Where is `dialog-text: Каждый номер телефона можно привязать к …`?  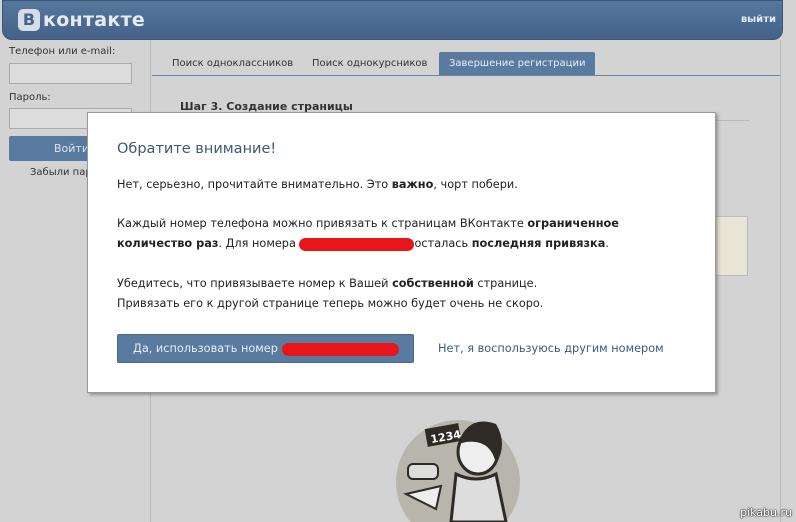 dialog-text: Каждый номер телефона можно привязать к … is located at coordinates (368, 223).